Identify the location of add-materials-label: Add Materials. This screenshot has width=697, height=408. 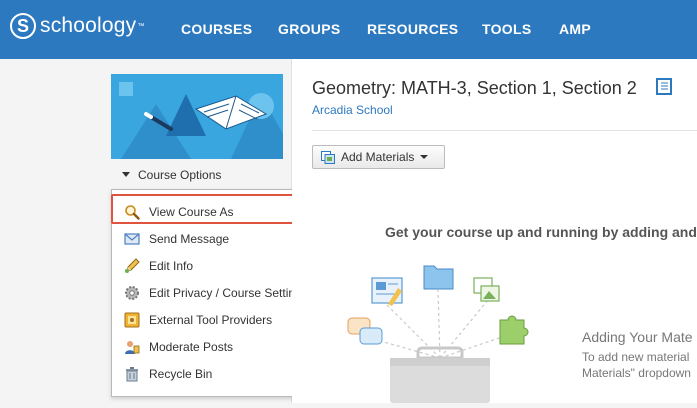
(378, 157).